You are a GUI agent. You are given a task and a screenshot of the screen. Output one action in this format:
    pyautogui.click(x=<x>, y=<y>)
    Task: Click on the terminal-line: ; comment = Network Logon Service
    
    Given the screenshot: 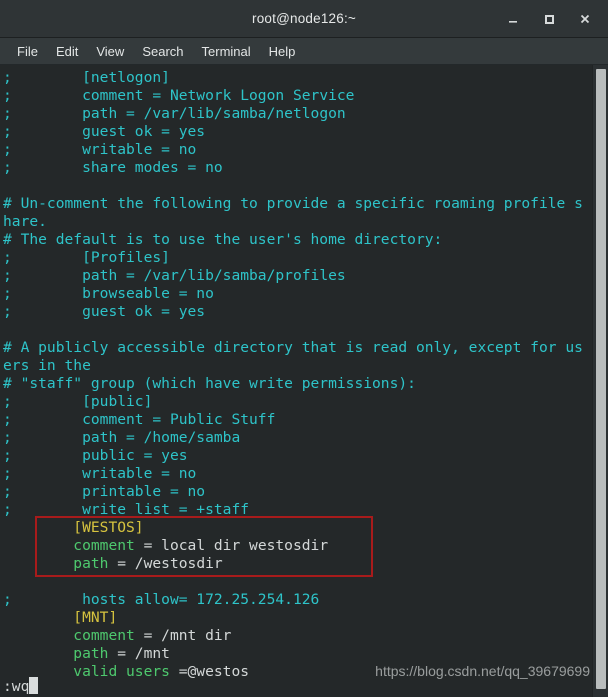 What is the action you would take?
    pyautogui.click(x=297, y=96)
    